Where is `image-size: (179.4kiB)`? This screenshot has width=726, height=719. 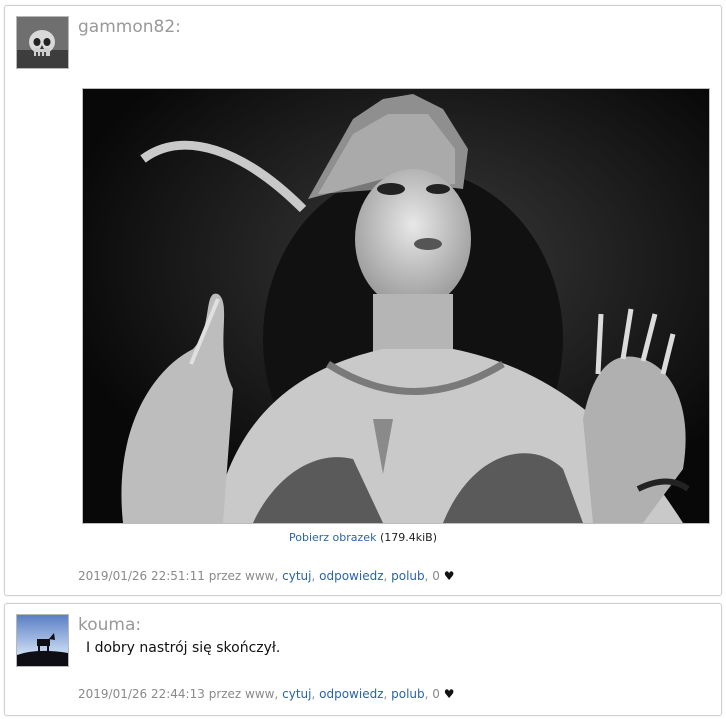
image-size: (179.4kiB) is located at coordinates (408, 537).